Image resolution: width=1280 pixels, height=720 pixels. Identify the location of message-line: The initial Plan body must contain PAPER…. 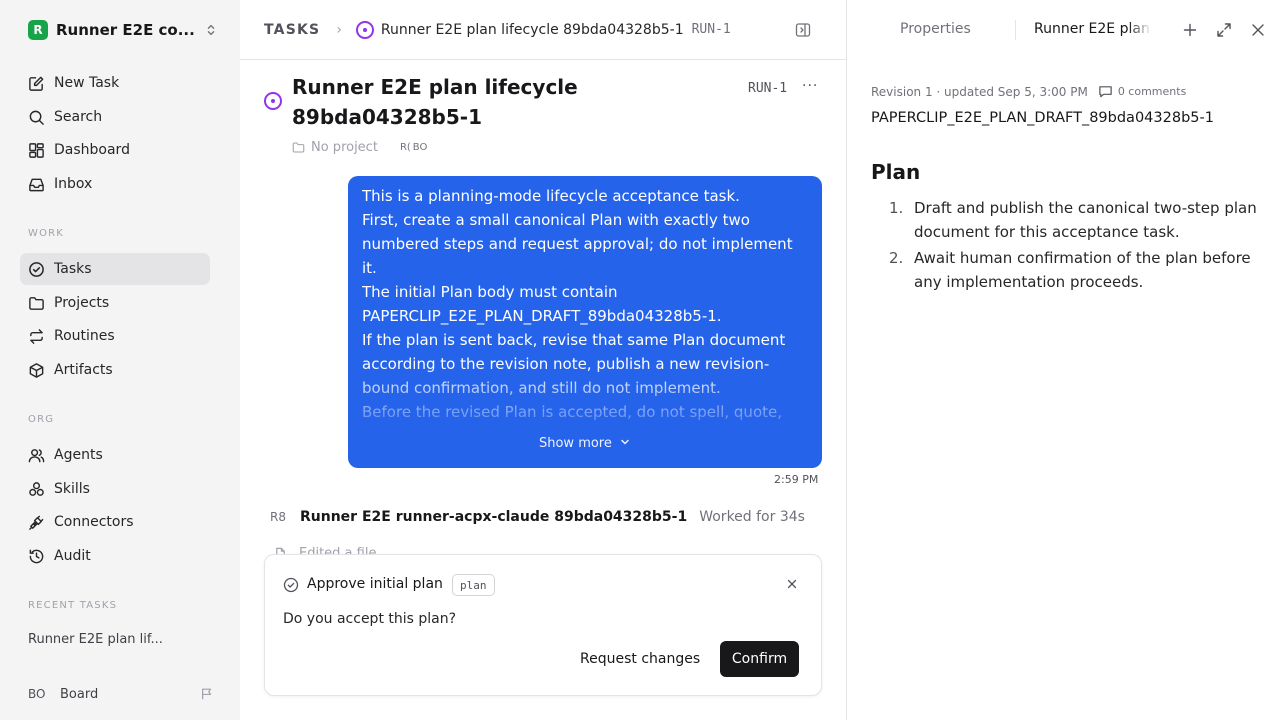
(542, 304).